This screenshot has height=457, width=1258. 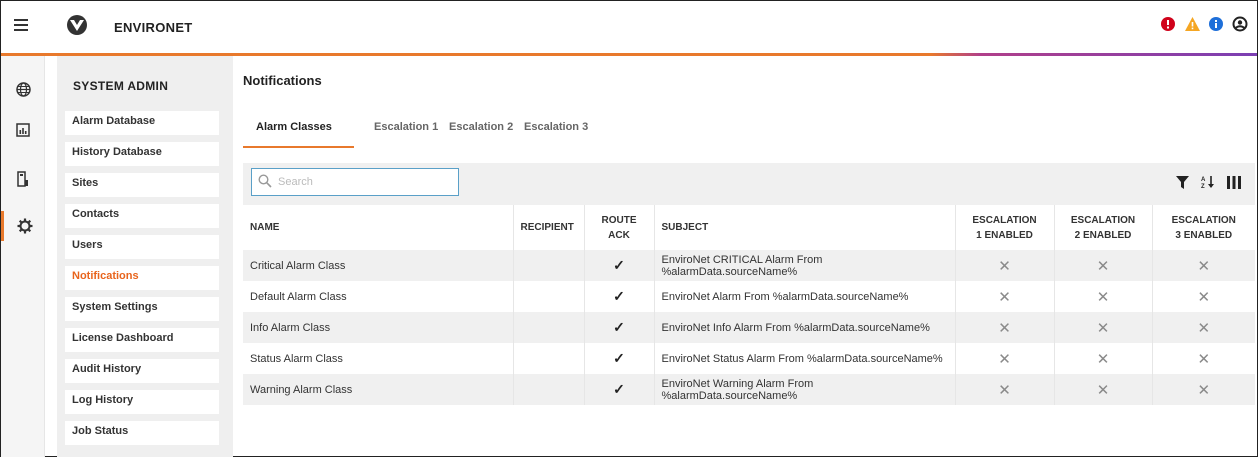 I want to click on sidebar-item-alarm-database: Alarm Database, so click(x=142, y=123).